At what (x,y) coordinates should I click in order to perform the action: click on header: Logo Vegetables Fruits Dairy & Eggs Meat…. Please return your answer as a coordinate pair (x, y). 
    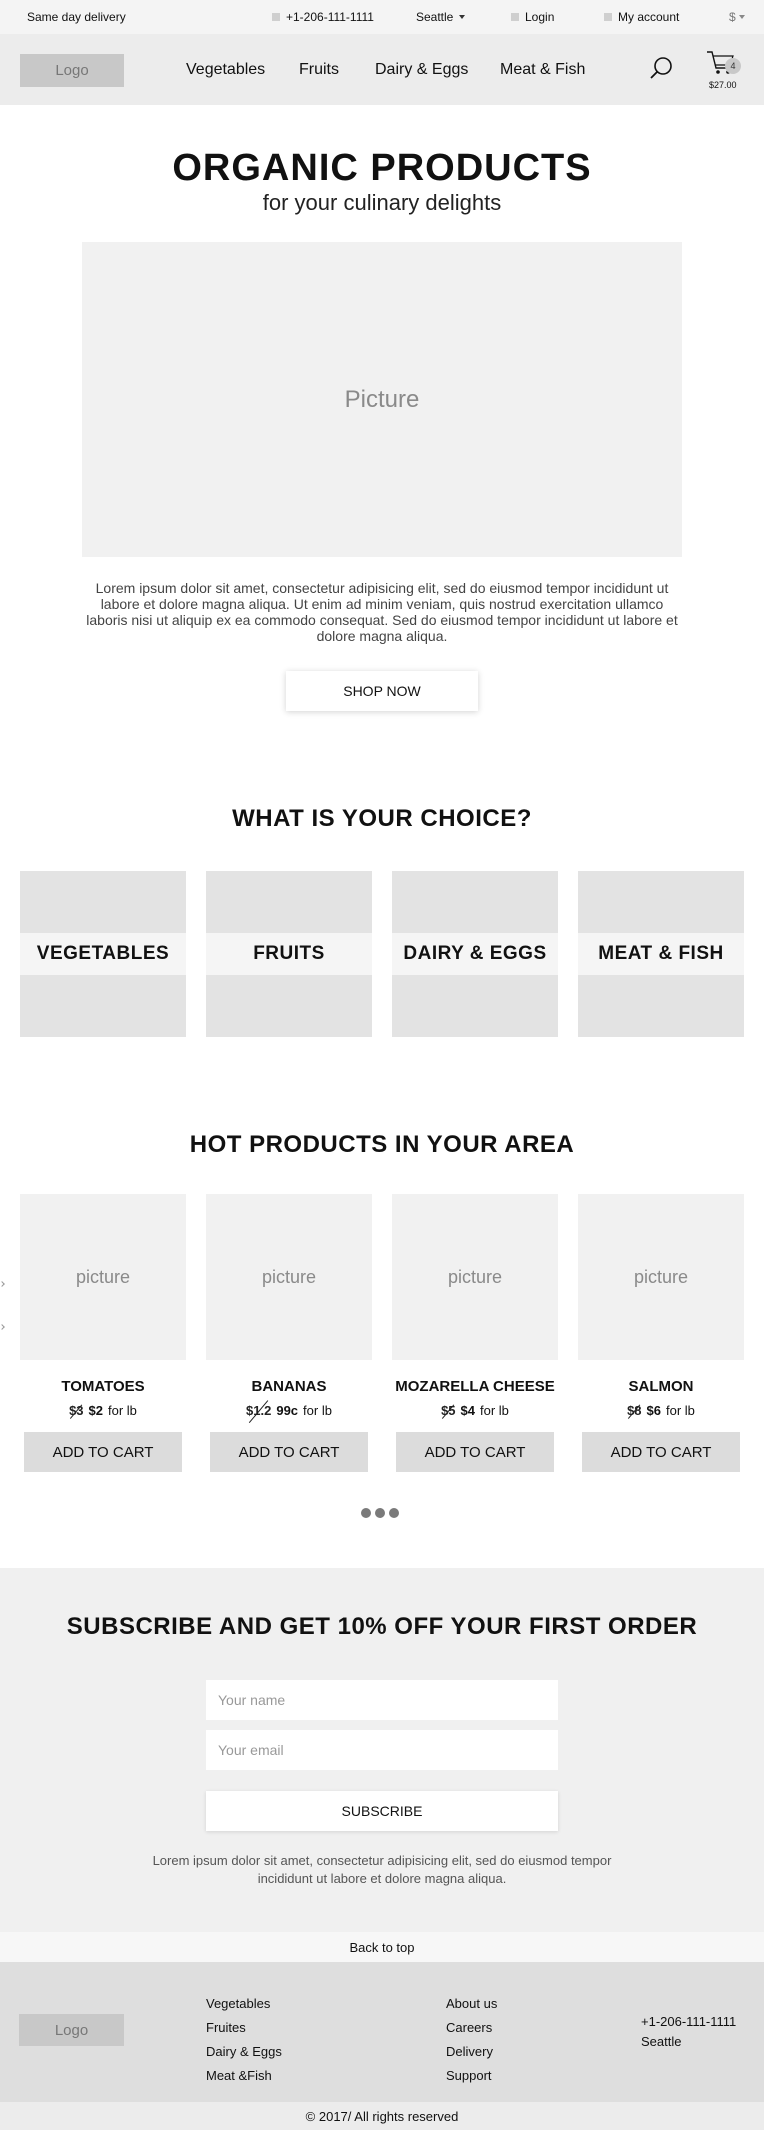
    Looking at the image, I should click on (382, 69).